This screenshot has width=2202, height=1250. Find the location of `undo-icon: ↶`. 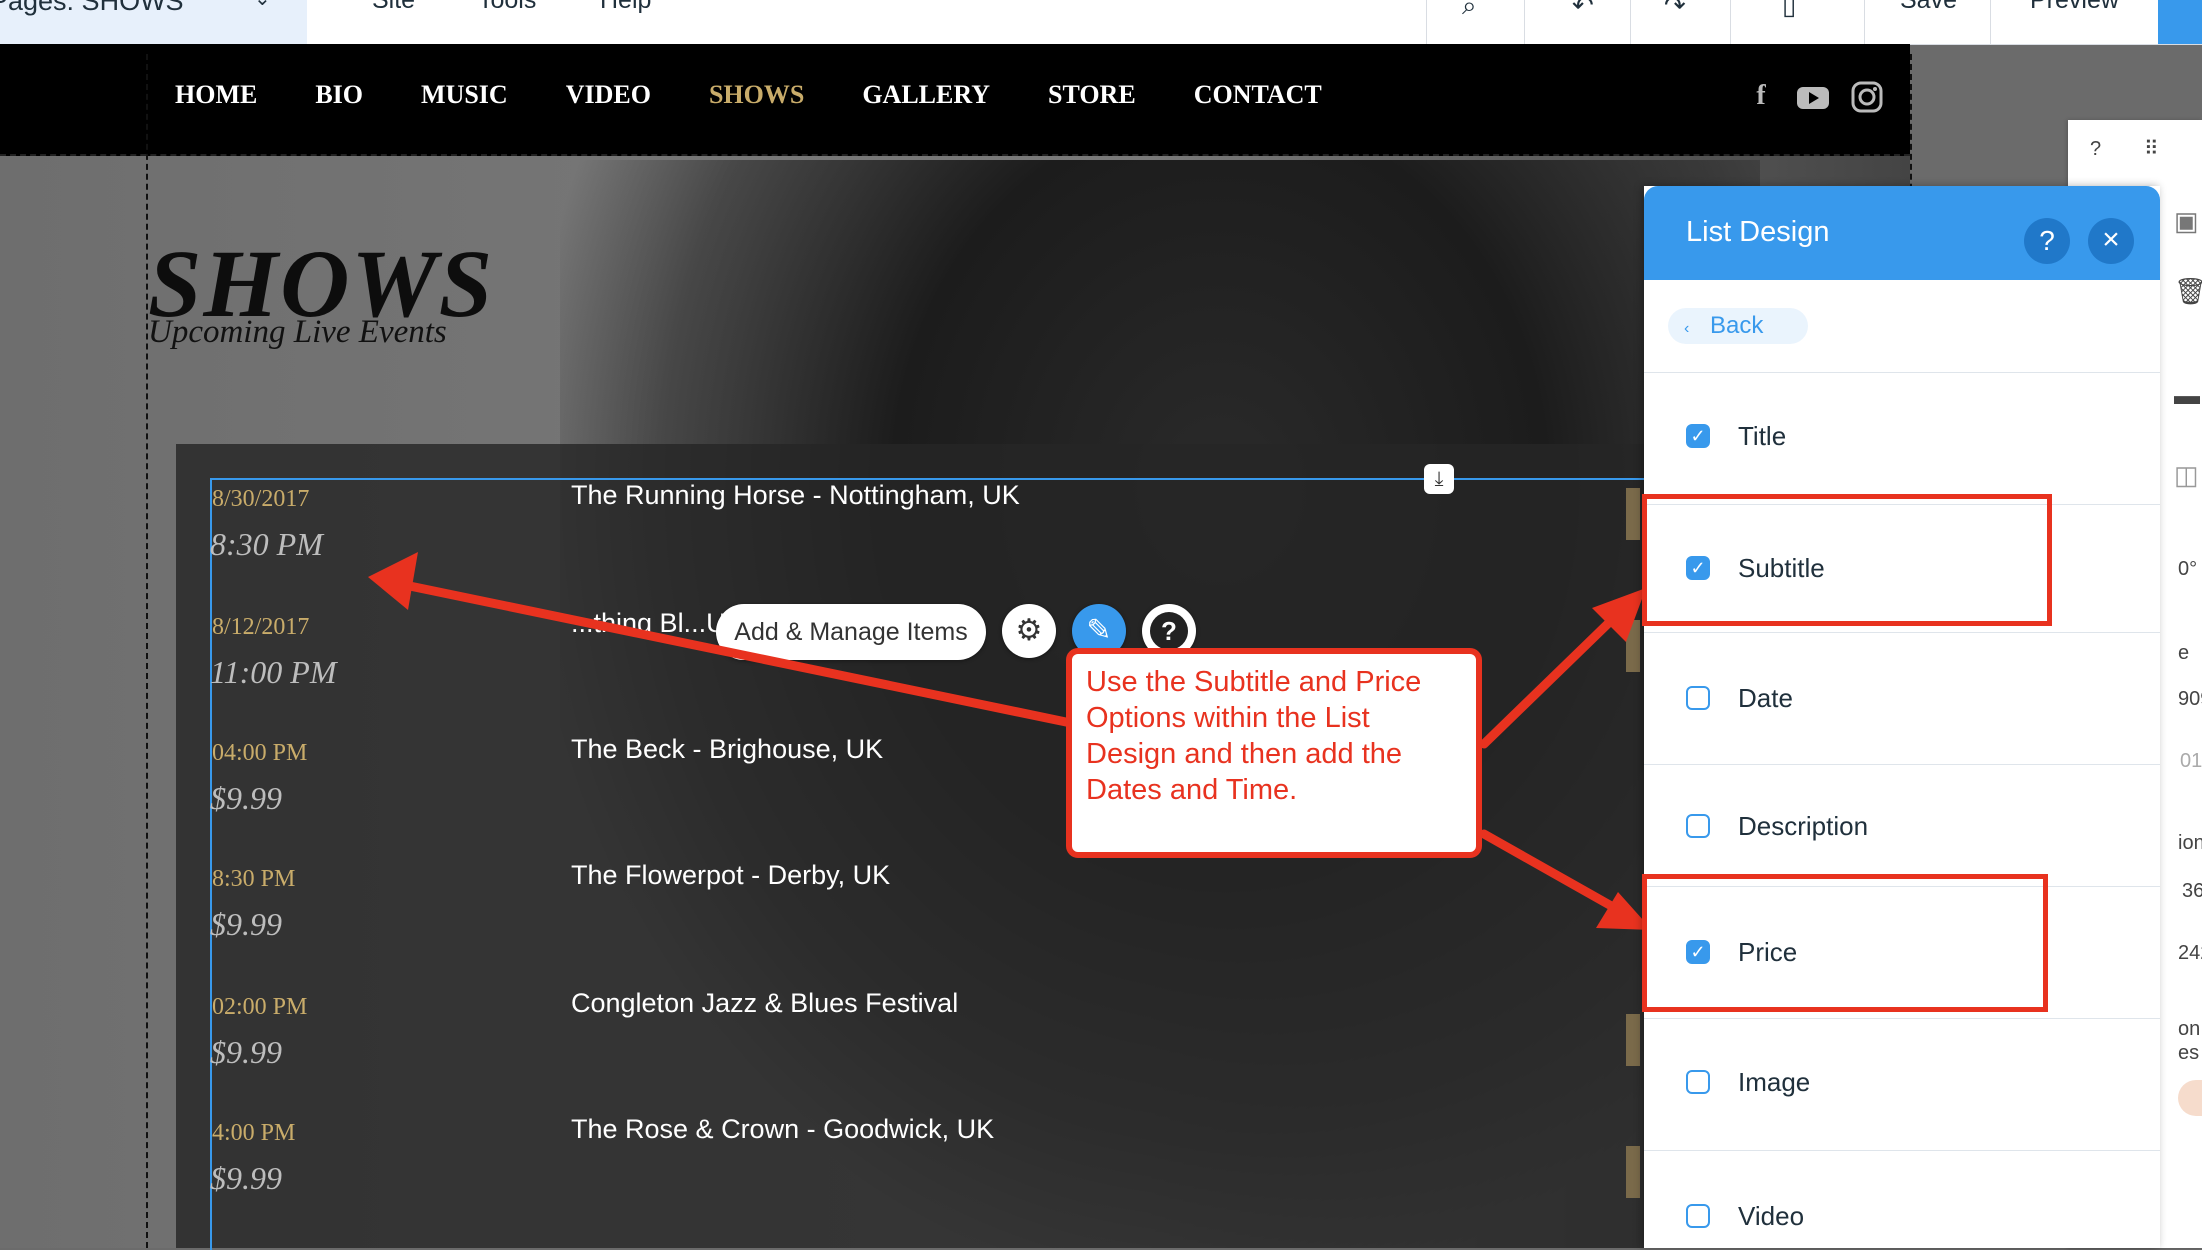

undo-icon: ↶ is located at coordinates (1583, 10).